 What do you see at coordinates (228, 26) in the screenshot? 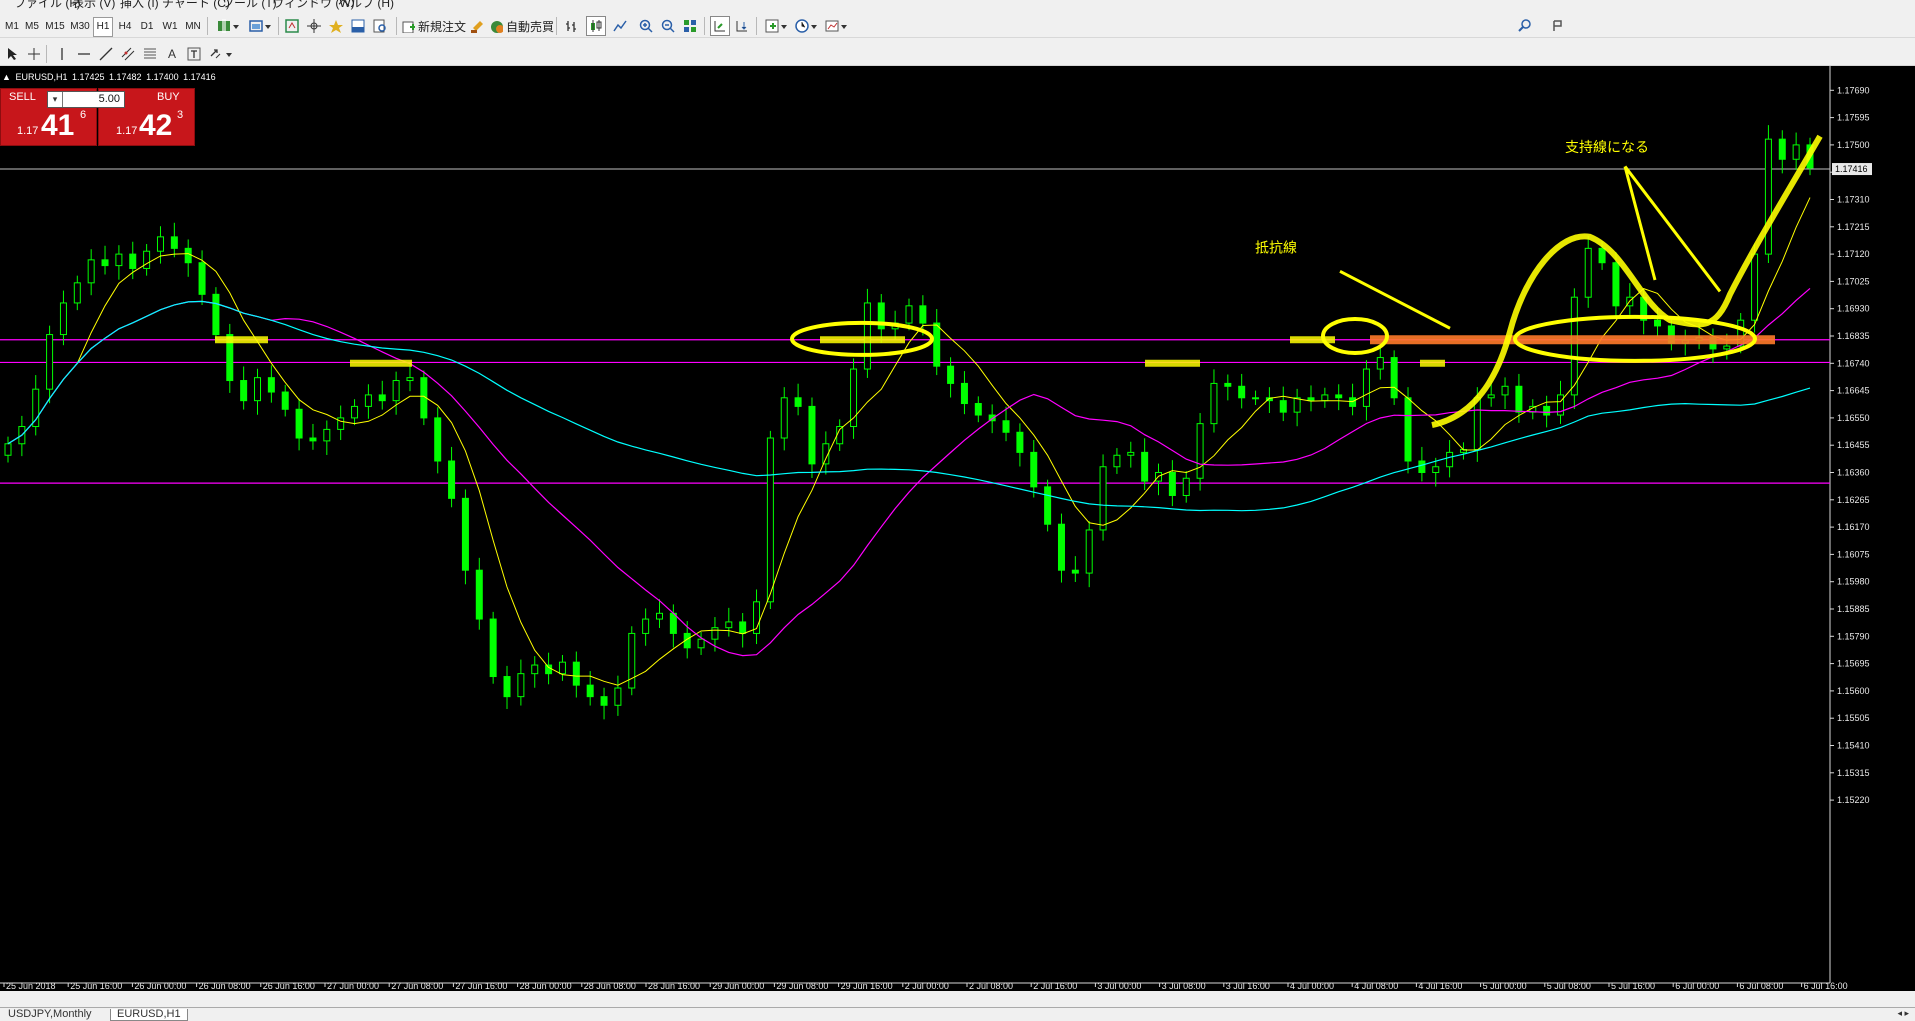
I see `new-chart-icon` at bounding box center [228, 26].